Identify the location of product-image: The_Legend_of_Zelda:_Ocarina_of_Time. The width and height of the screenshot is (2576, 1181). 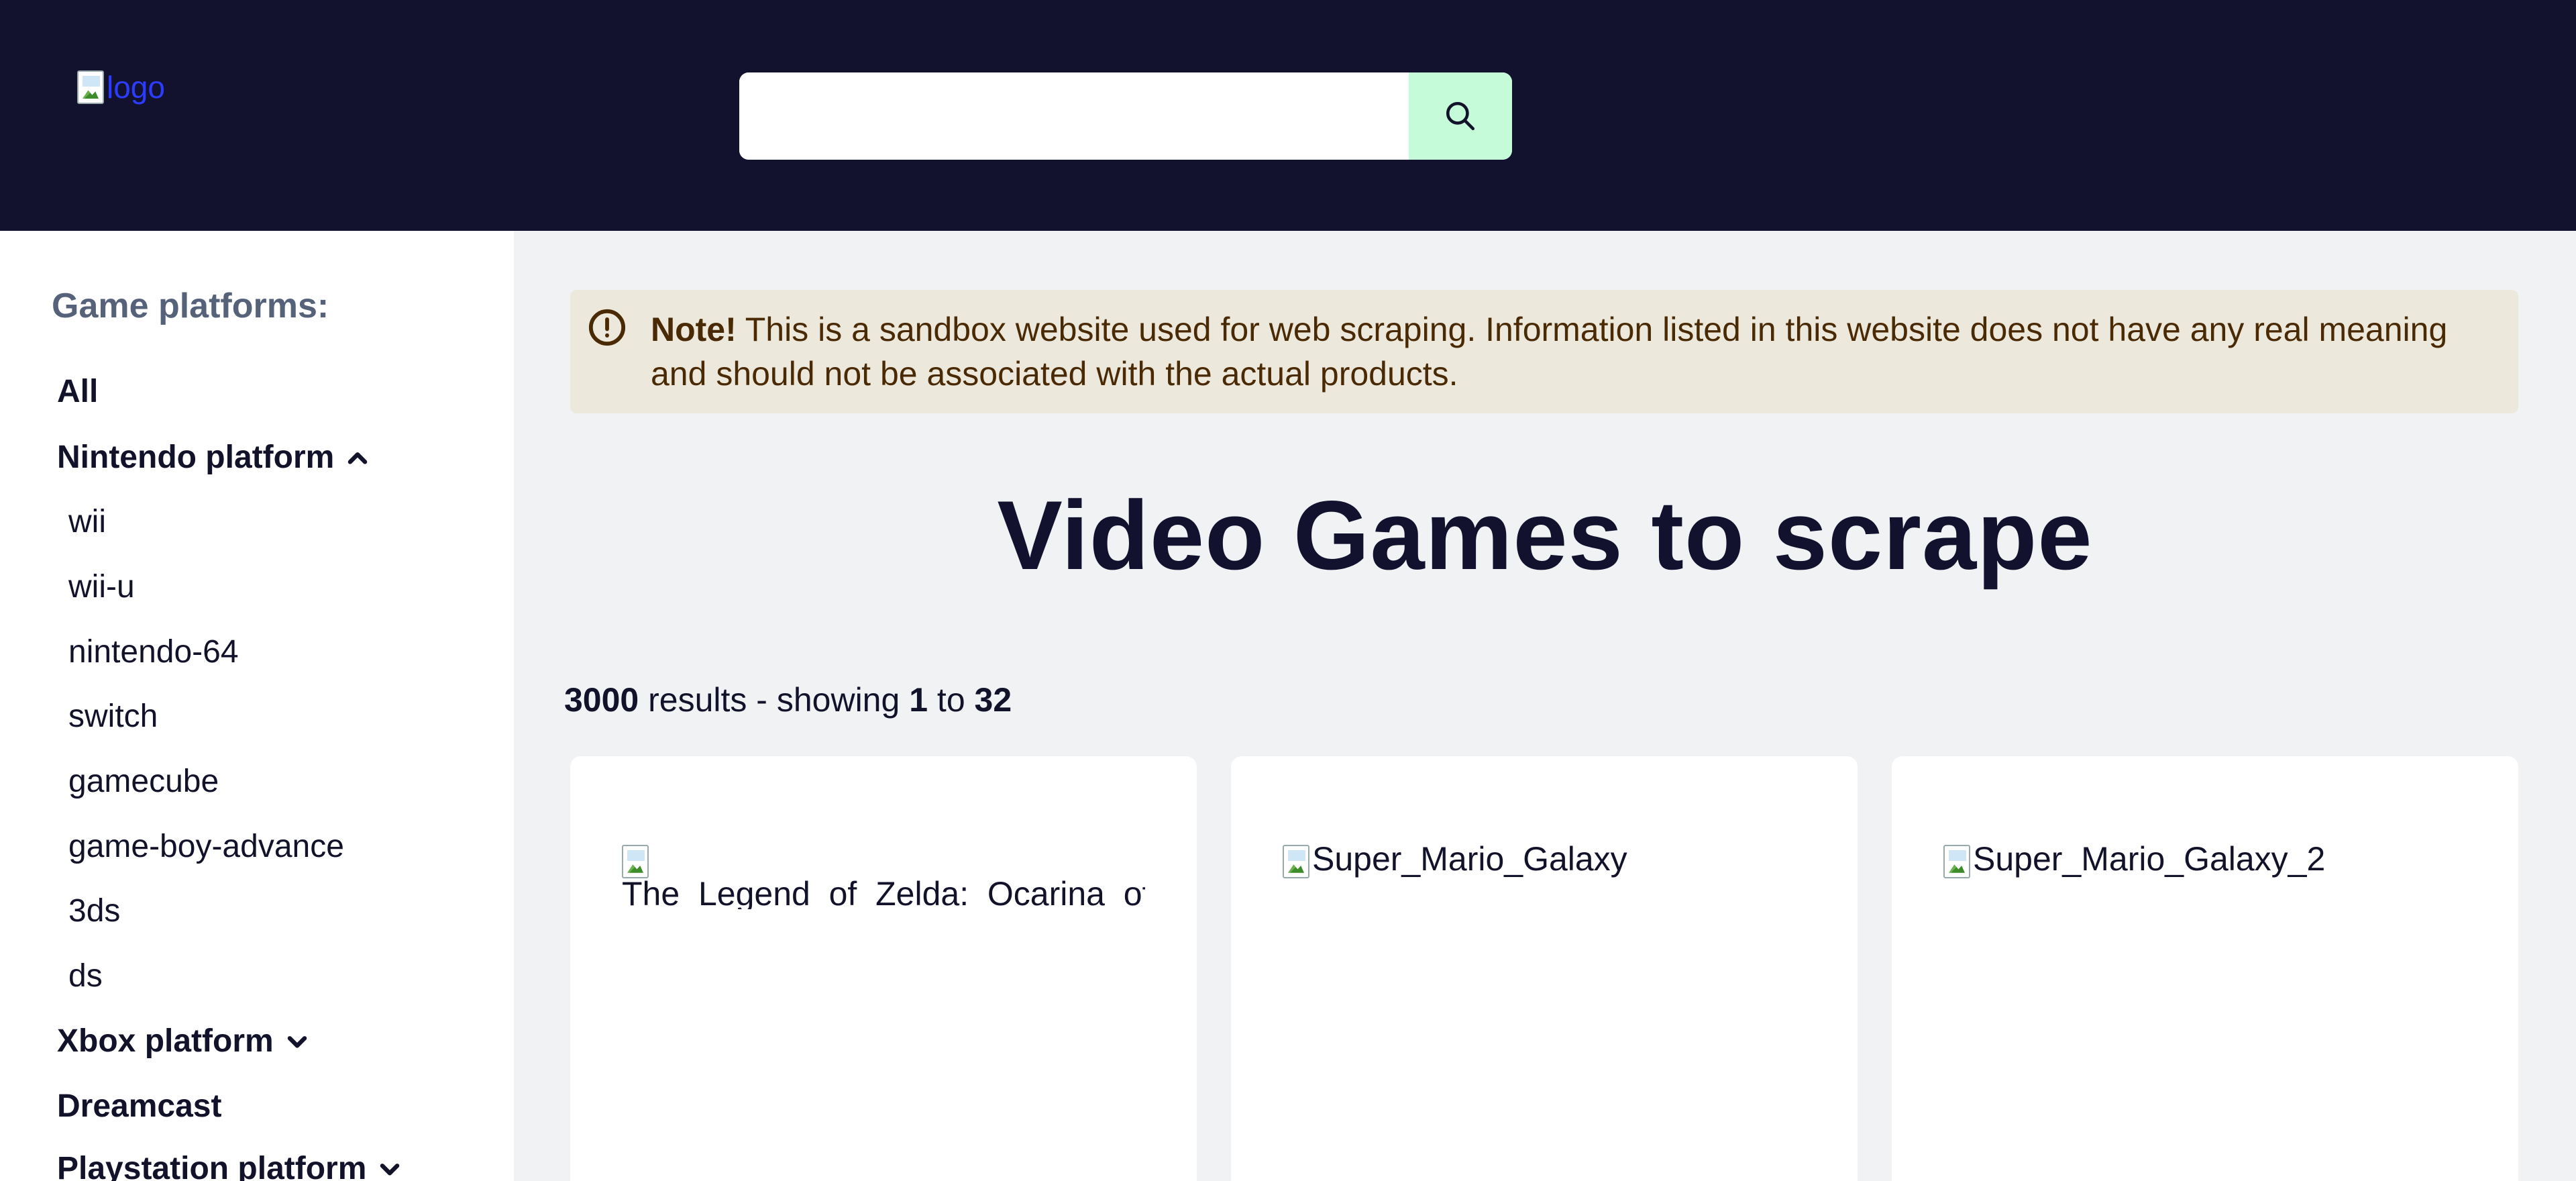
(883, 876).